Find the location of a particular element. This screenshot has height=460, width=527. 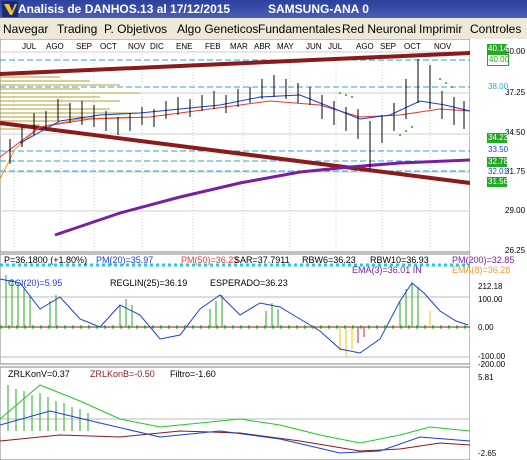

cci-axis-label: 0.00 is located at coordinates (486, 327).